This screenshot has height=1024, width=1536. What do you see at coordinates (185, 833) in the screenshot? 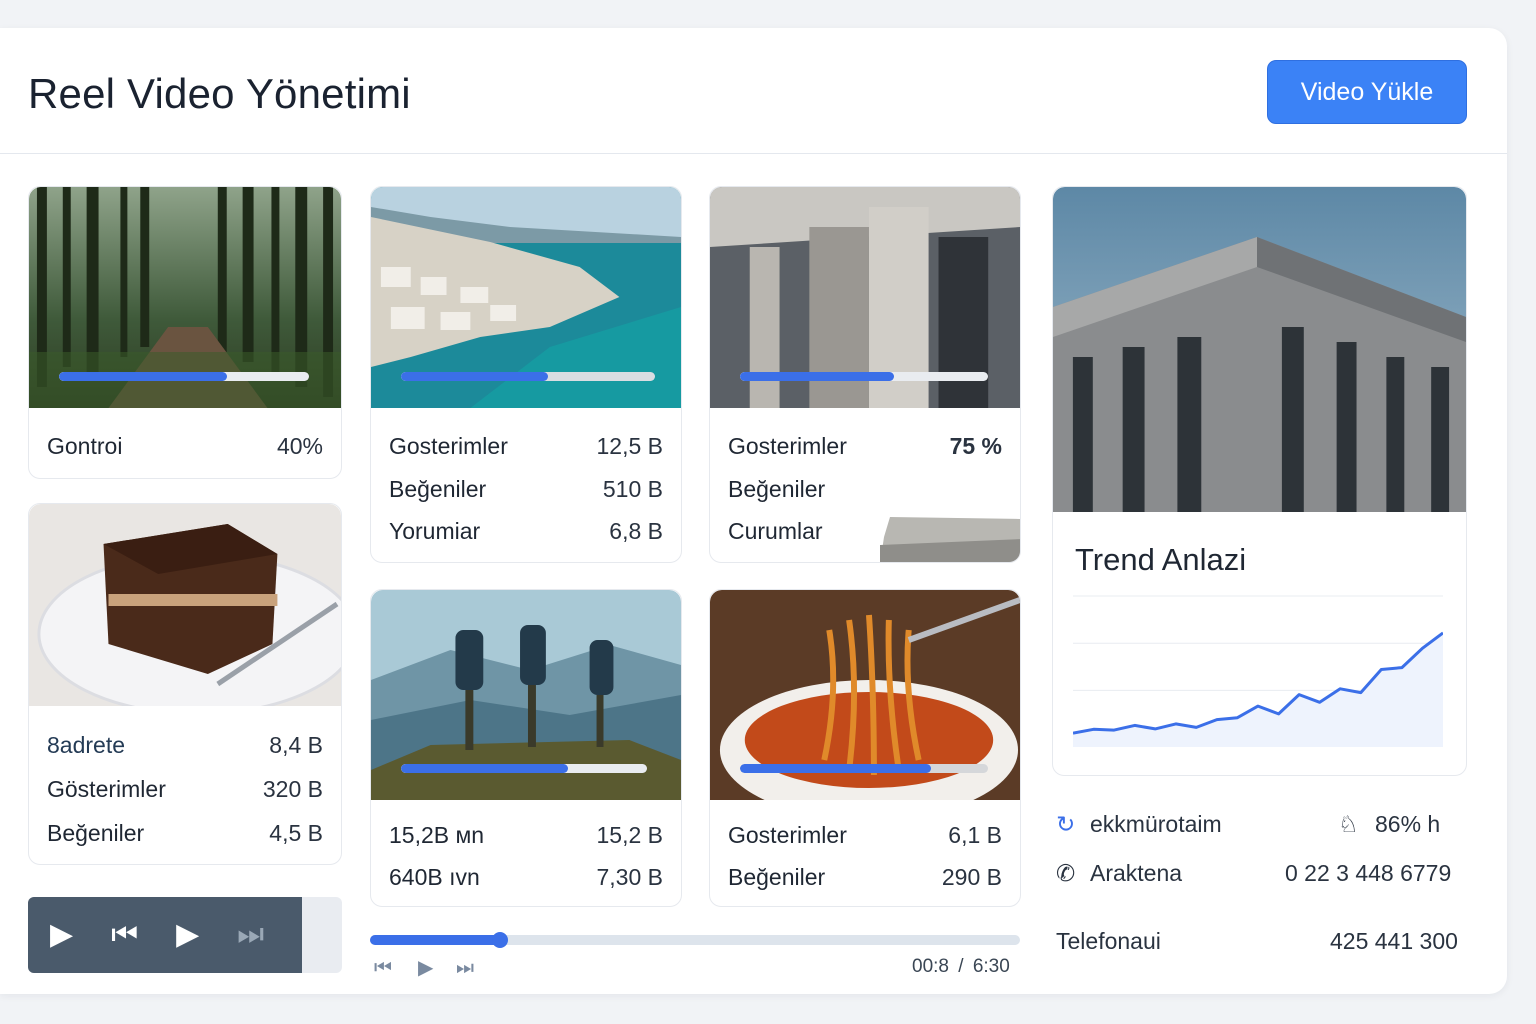
I see `stat-row: Beğeniler 4,5 B` at bounding box center [185, 833].